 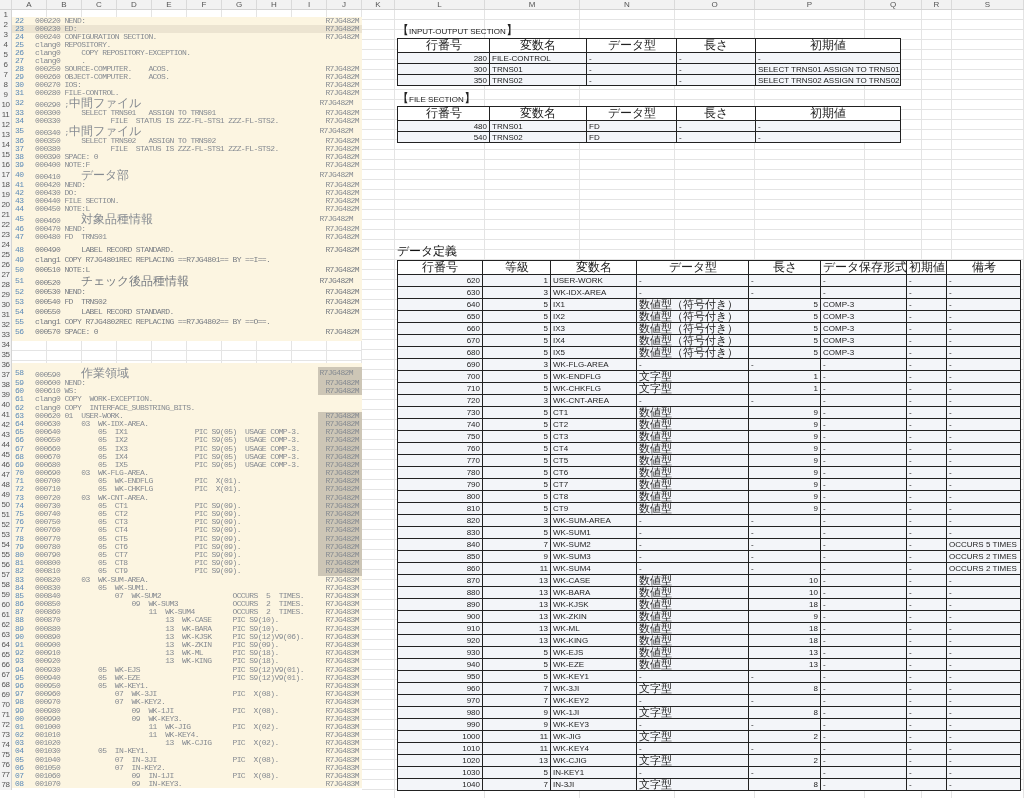 I want to click on row-header: 68, so click(x=5, y=685).